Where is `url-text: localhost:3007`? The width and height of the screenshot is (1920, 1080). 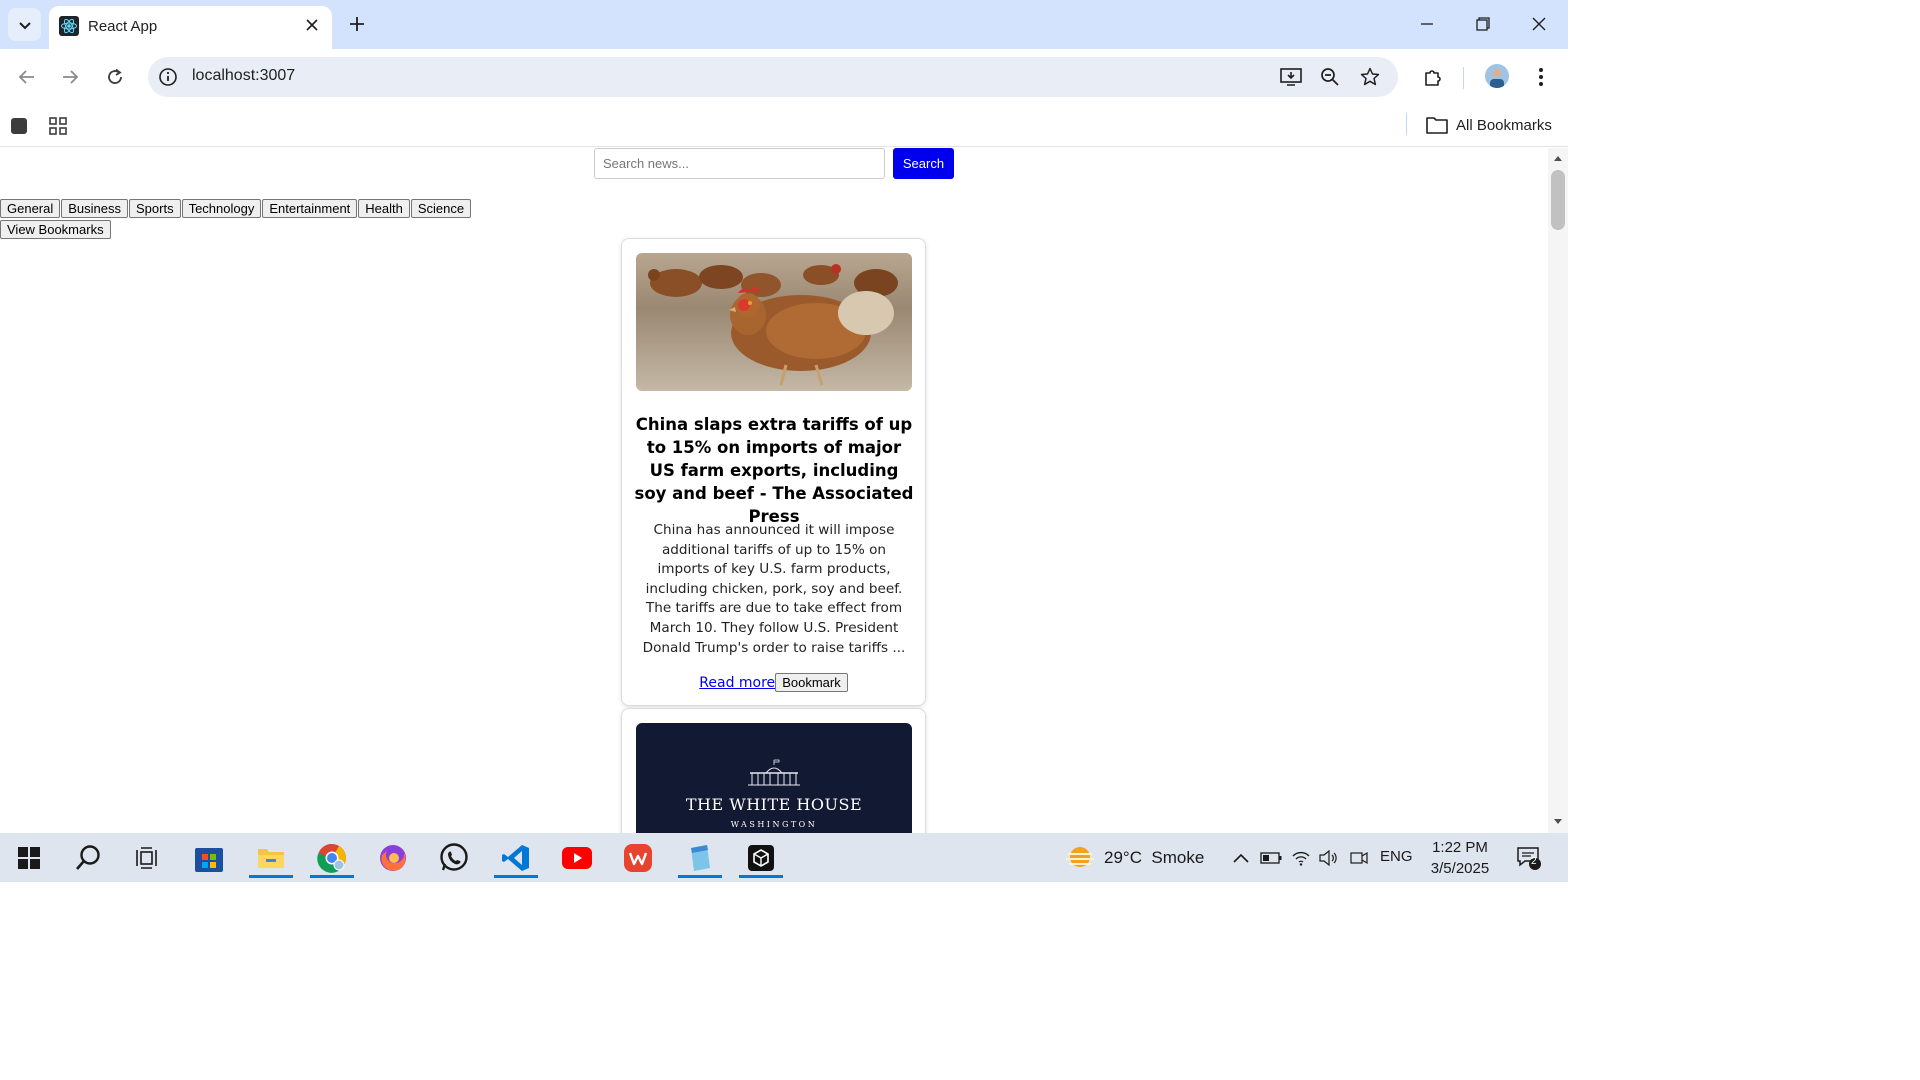 url-text: localhost:3007 is located at coordinates (243, 76).